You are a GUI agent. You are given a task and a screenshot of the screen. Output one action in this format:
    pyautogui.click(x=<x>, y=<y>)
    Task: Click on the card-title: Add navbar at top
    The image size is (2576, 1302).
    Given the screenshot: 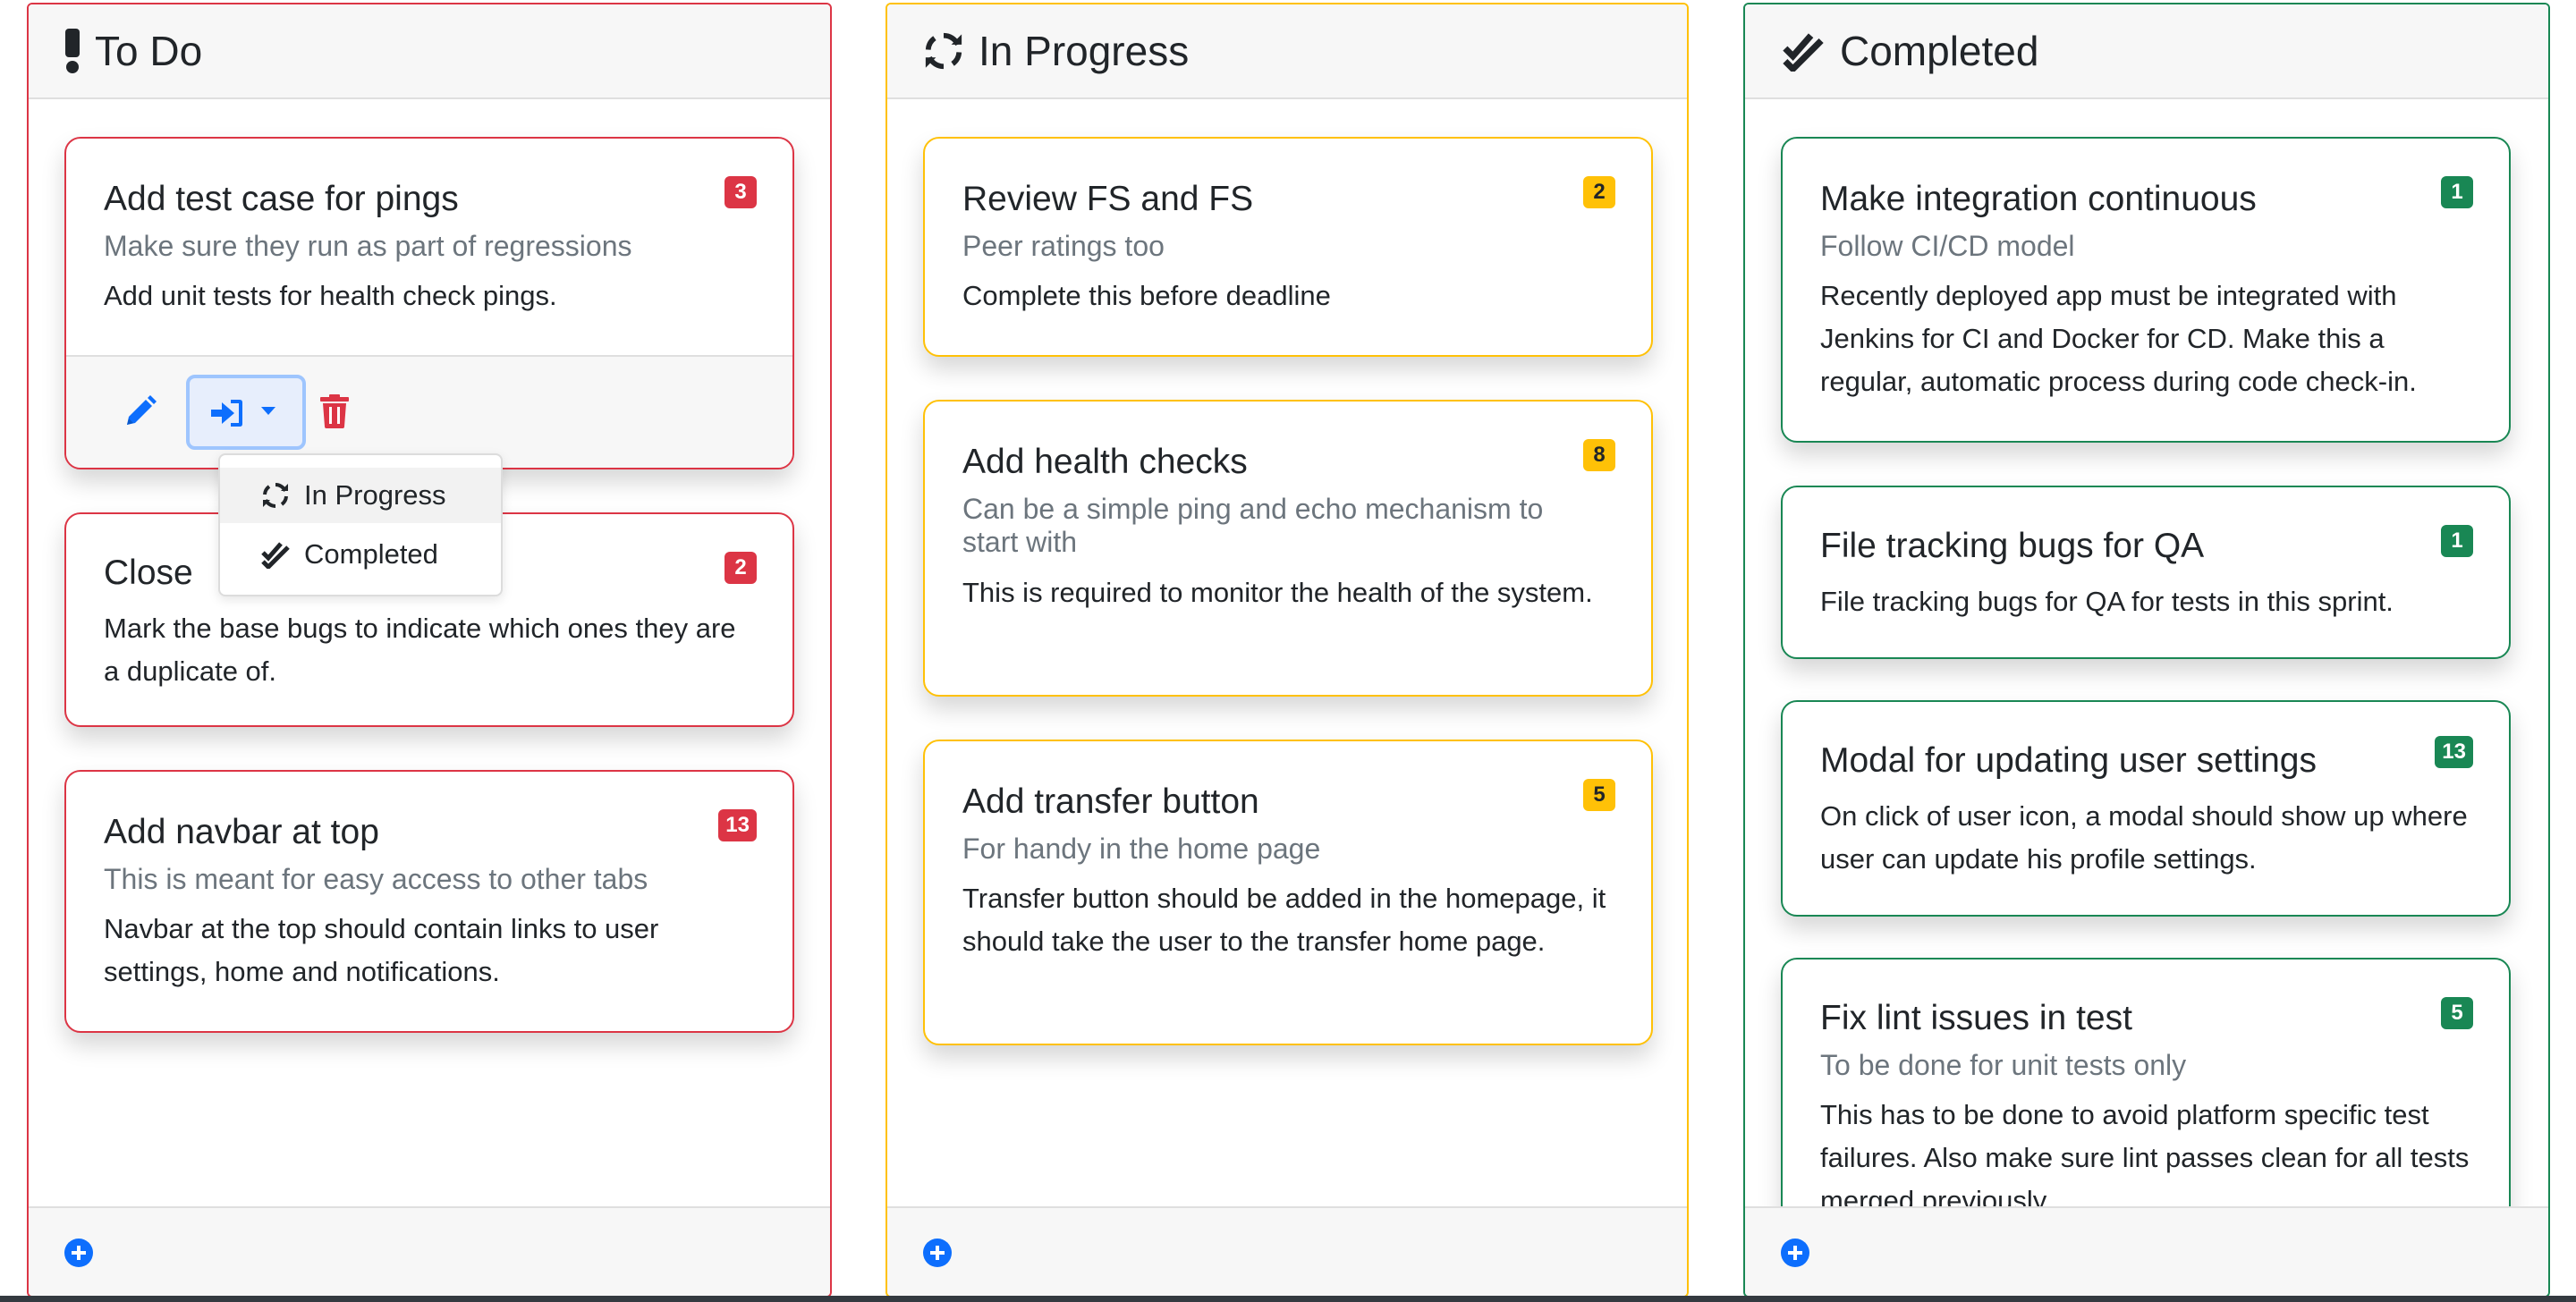 What is the action you would take?
    pyautogui.click(x=241, y=832)
    